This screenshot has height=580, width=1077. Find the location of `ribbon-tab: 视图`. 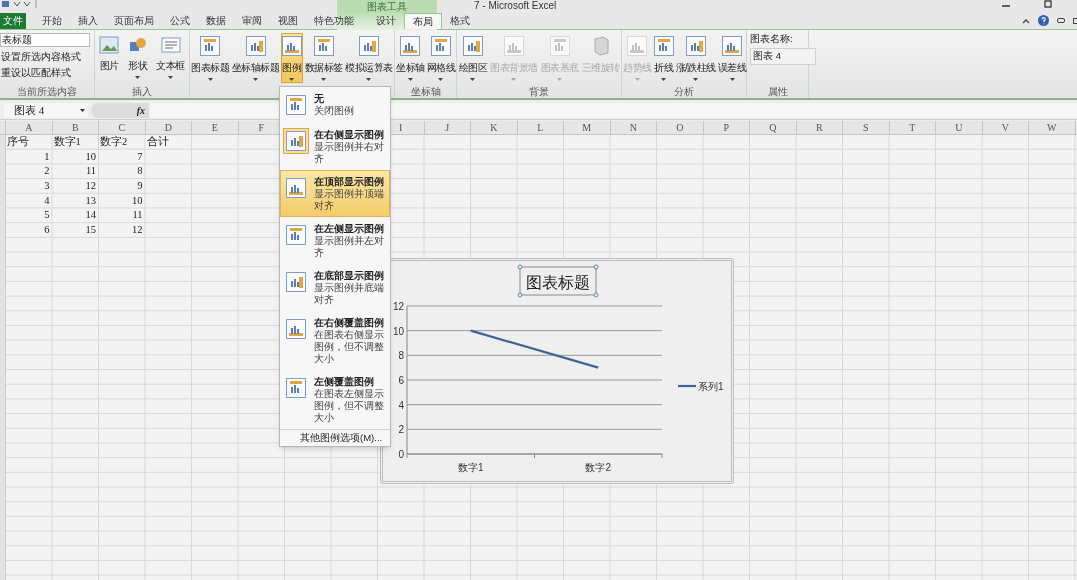

ribbon-tab: 视图 is located at coordinates (288, 21).